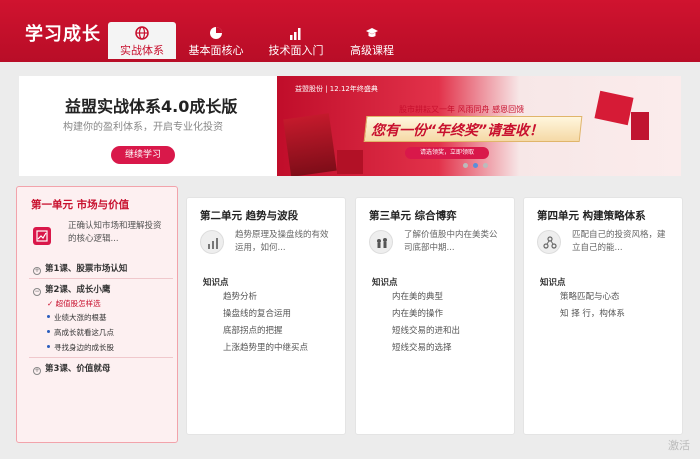  Describe the element at coordinates (265, 333) in the screenshot. I see `knowledge-point: 底部拐点的把握` at that location.